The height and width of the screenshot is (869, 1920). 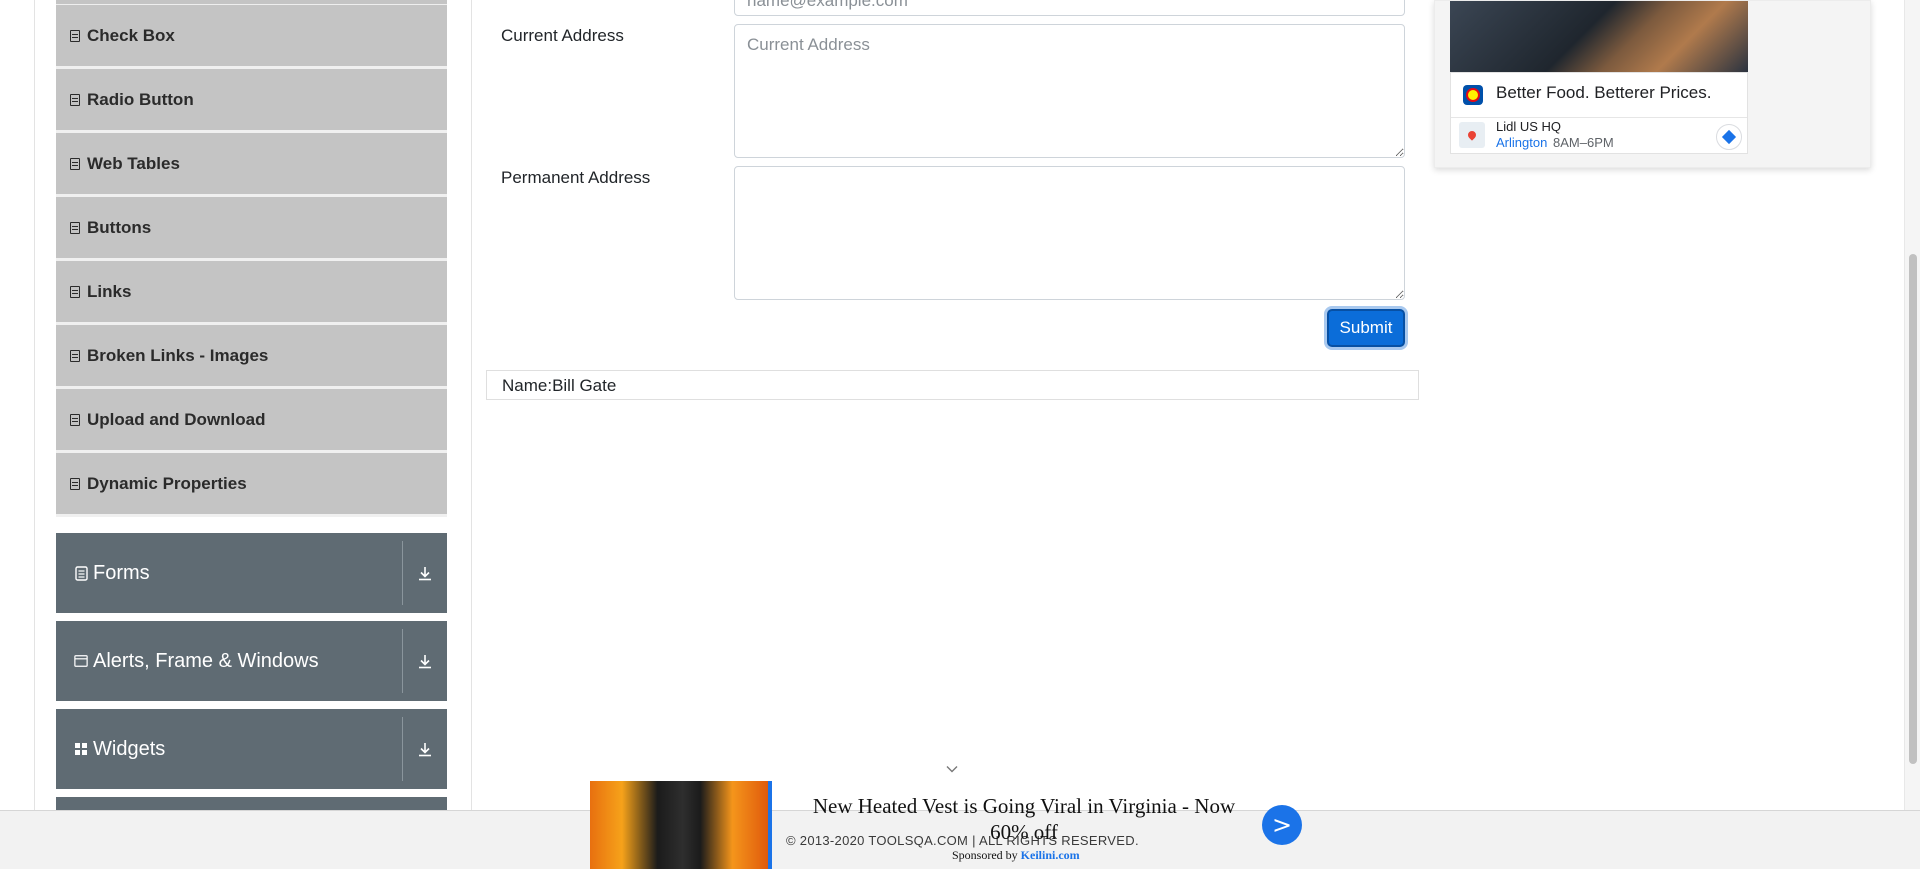 What do you see at coordinates (81, 661) in the screenshot?
I see `window-icon` at bounding box center [81, 661].